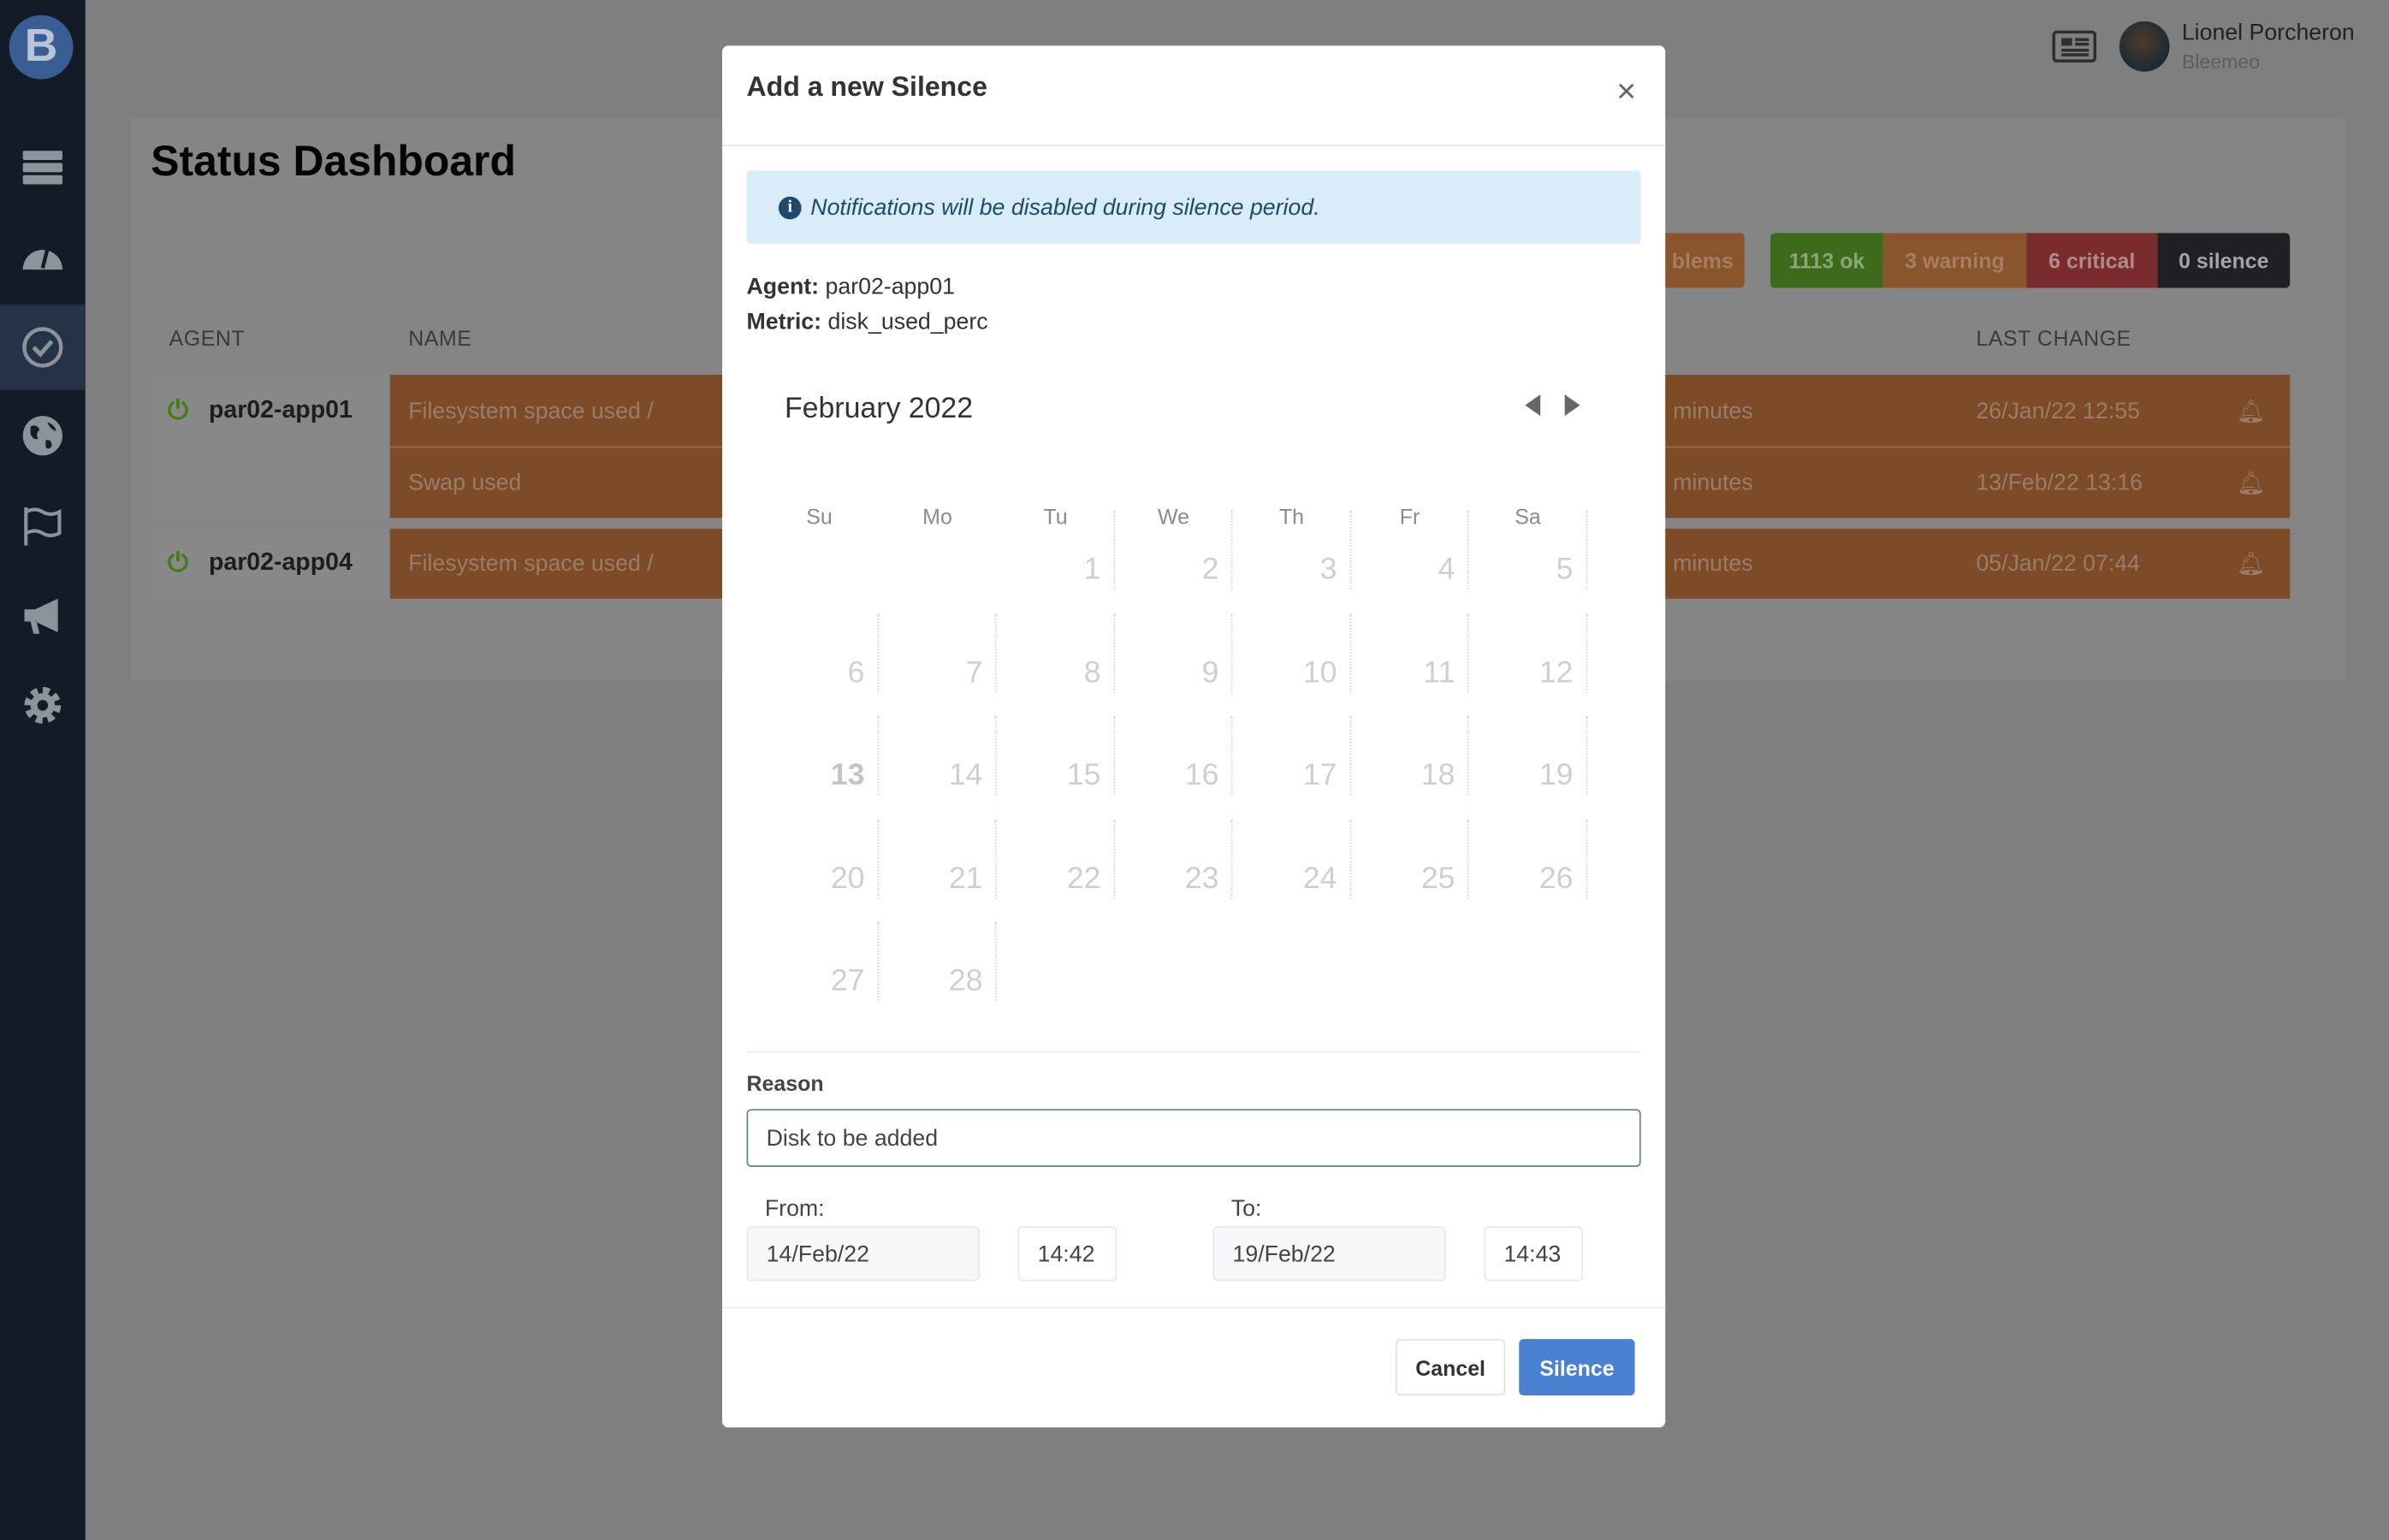  I want to click on ok-badge: 1113 ok, so click(1826, 260).